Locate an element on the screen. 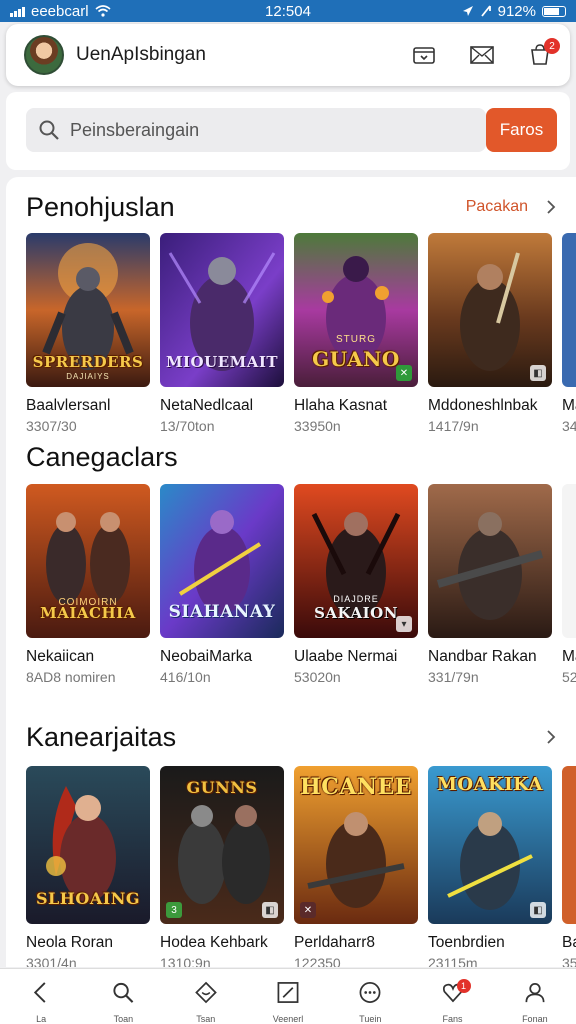 This screenshot has height=1024, width=576. game-card: DIAJDRE SAKAION ▾ Ulaabe Nermai 53020n is located at coordinates (356, 584).